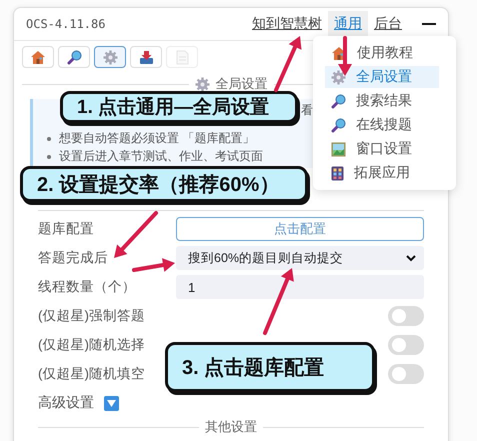 The height and width of the screenshot is (441, 477). Describe the element at coordinates (300, 258) in the screenshot. I see `submit-select: 搜到60%的题目则自动提交` at that location.